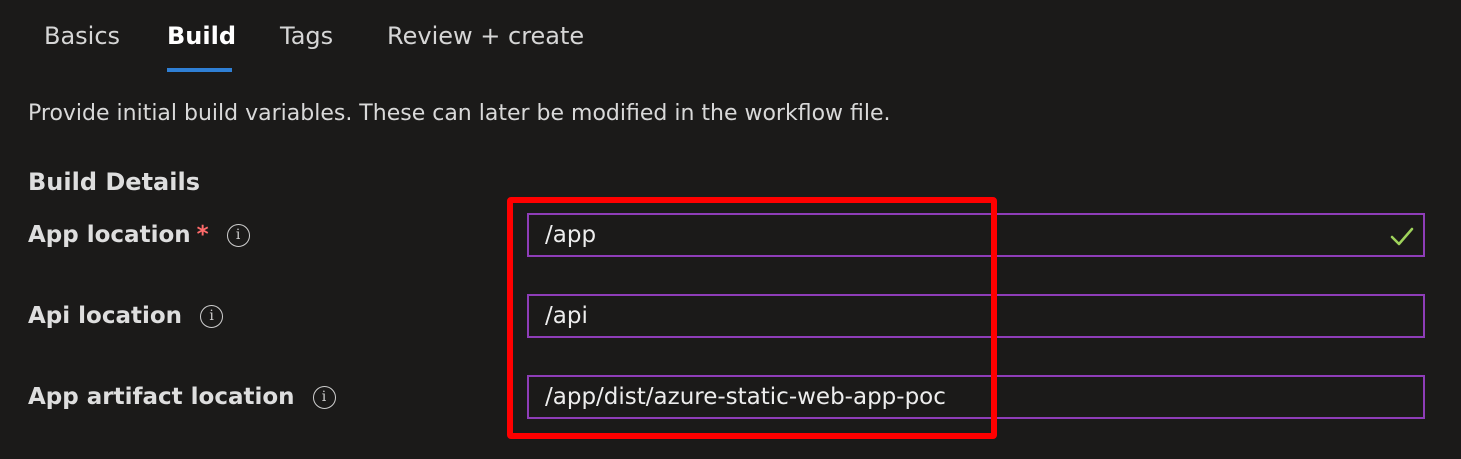 The image size is (1461, 459). What do you see at coordinates (306, 36) in the screenshot?
I see `tab-tags: Tags` at bounding box center [306, 36].